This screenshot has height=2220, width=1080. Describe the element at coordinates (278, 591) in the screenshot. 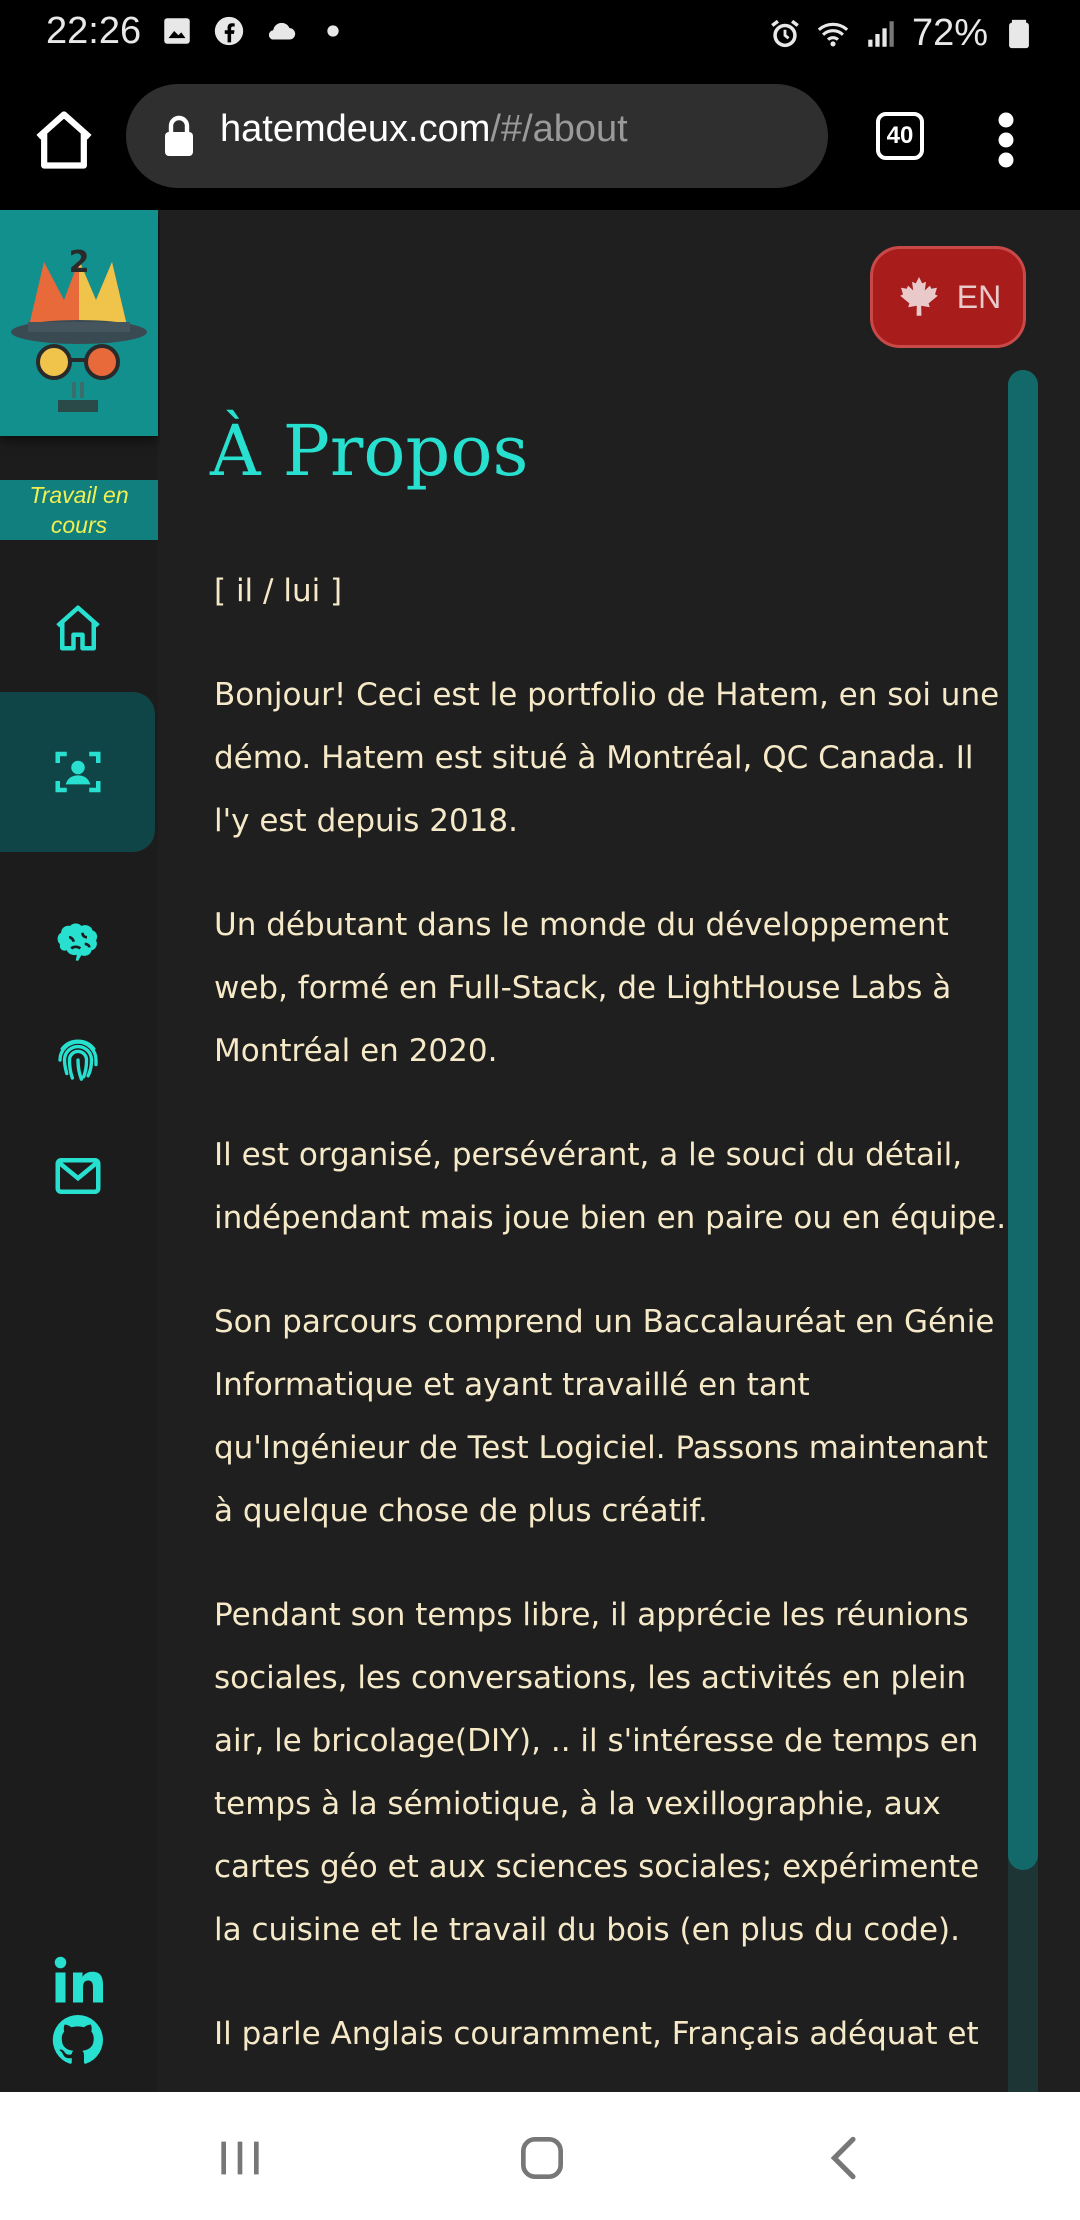

I see `pronouns: [ il / lui ]` at that location.